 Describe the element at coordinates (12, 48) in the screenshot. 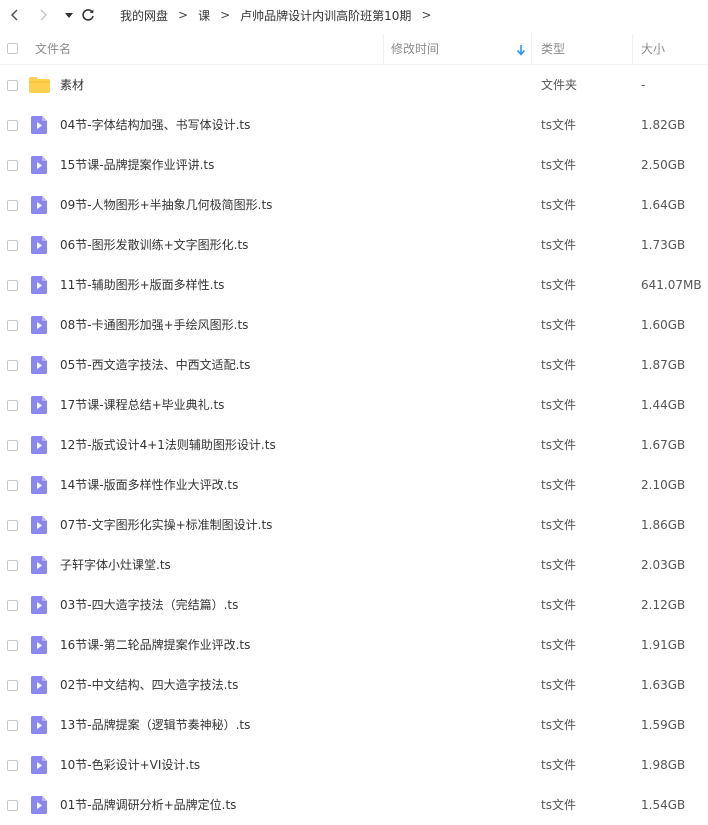

I see `select-all-checkbox` at that location.